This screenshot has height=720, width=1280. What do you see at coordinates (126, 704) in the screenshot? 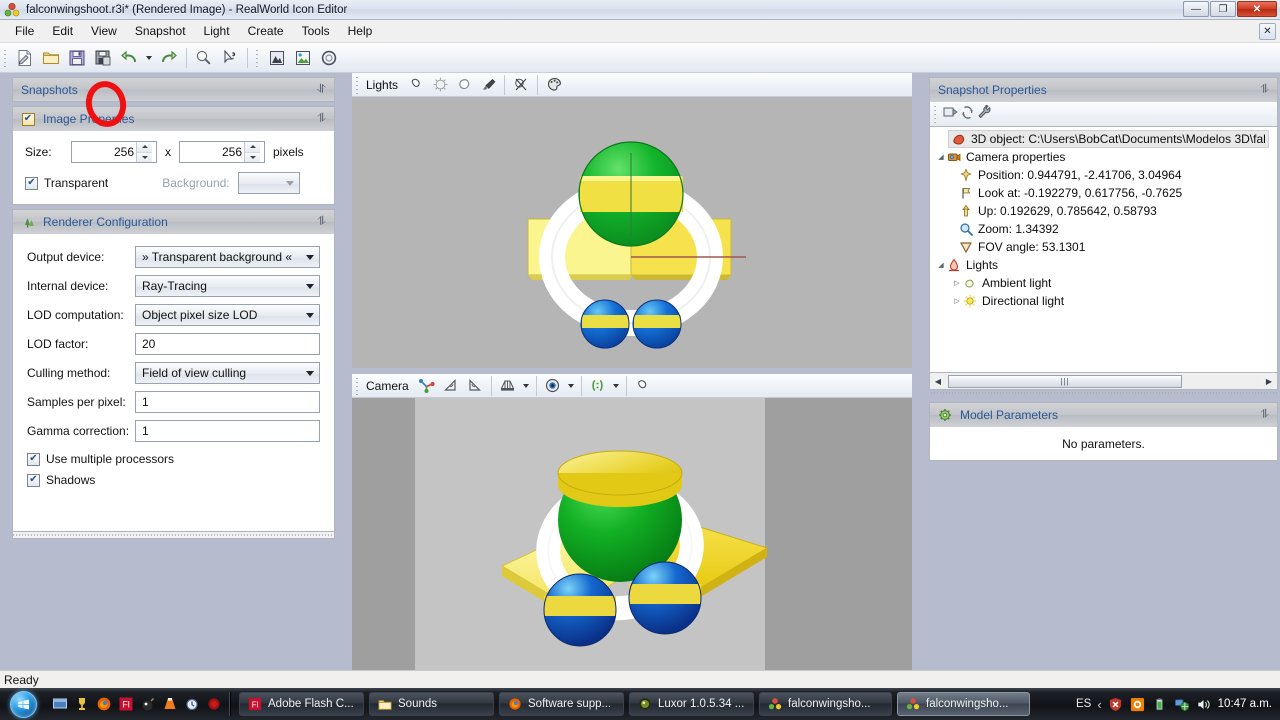
I see `flash-icon: Fl` at bounding box center [126, 704].